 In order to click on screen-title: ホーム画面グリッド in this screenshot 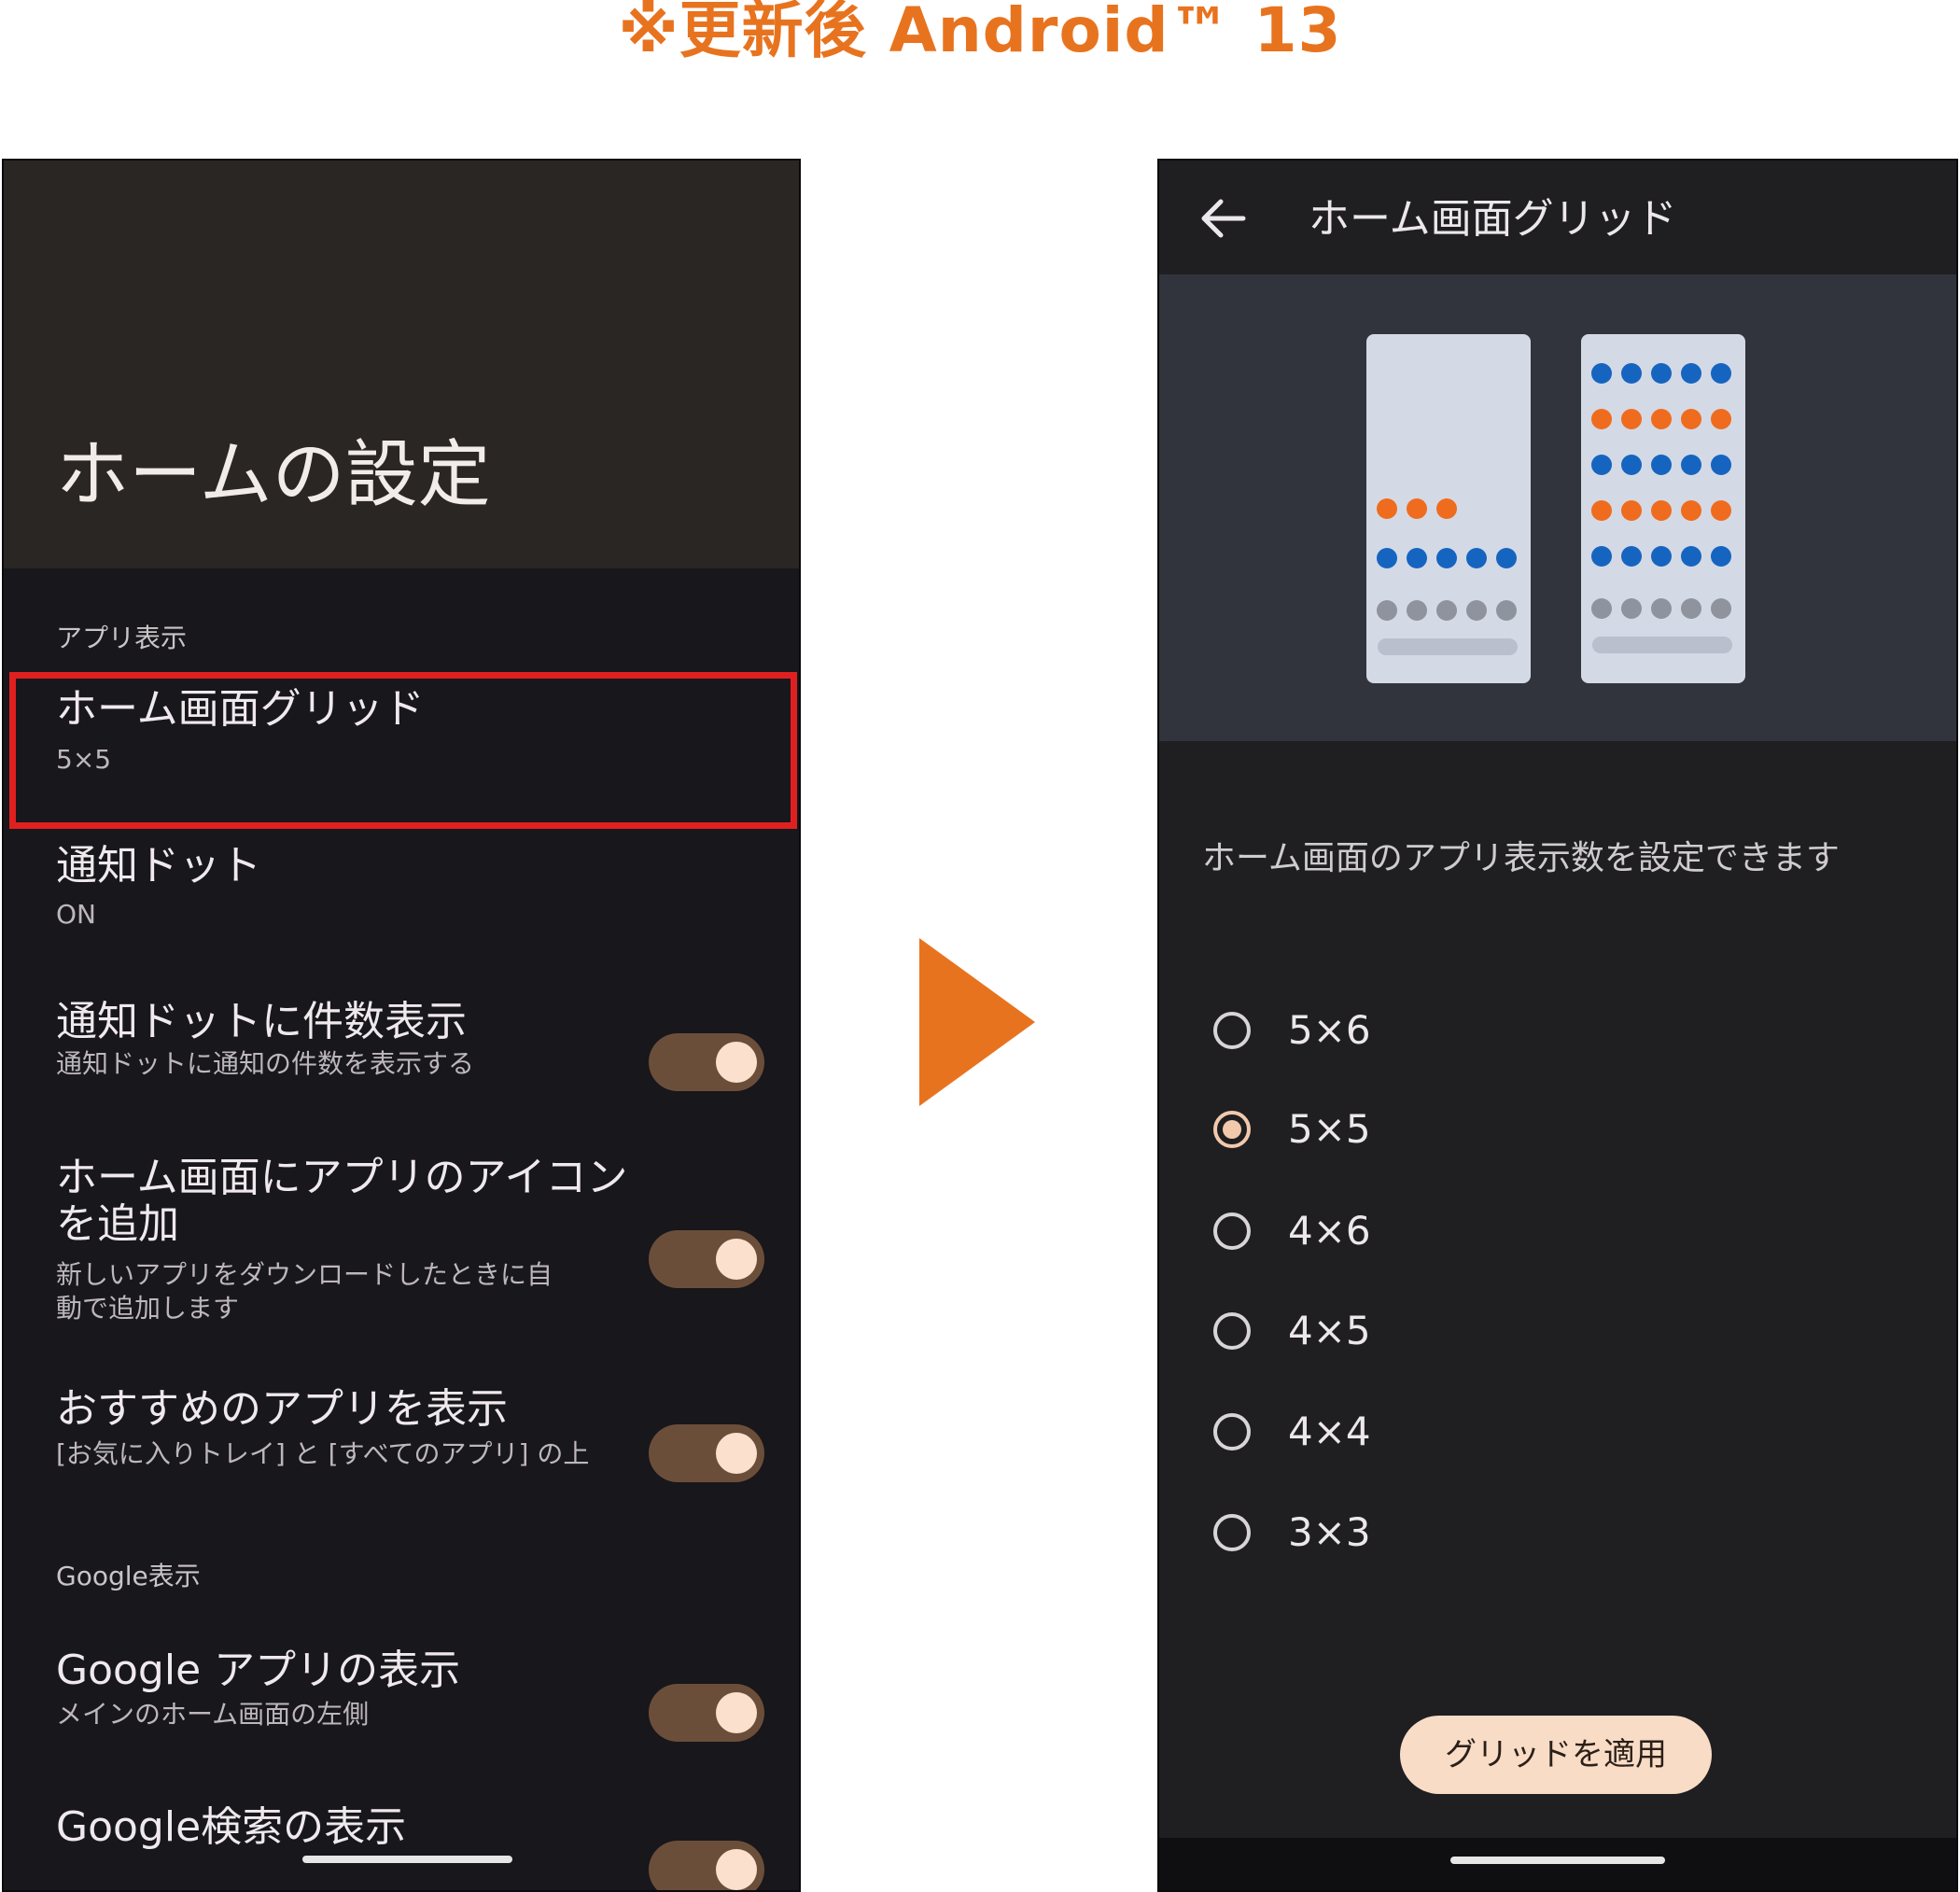, I will do `click(1493, 219)`.